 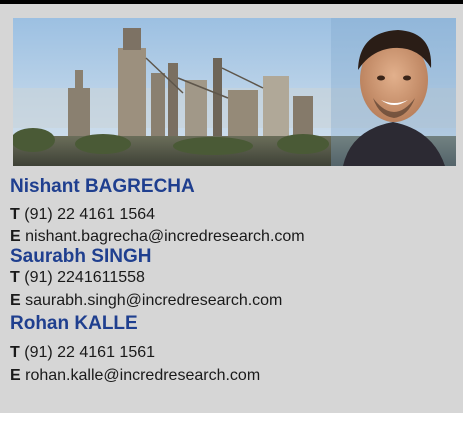 What do you see at coordinates (231, 2) in the screenshot?
I see `top-rule` at bounding box center [231, 2].